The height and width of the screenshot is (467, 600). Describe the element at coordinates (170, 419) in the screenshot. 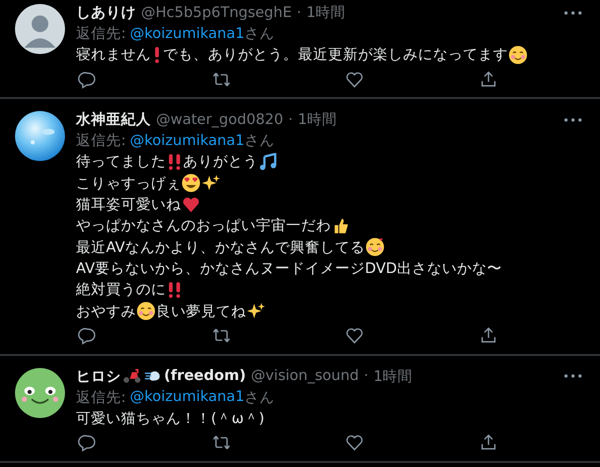

I see `tweet-text: 可愛い猫ちゃん！！(＾ω＾)` at that location.